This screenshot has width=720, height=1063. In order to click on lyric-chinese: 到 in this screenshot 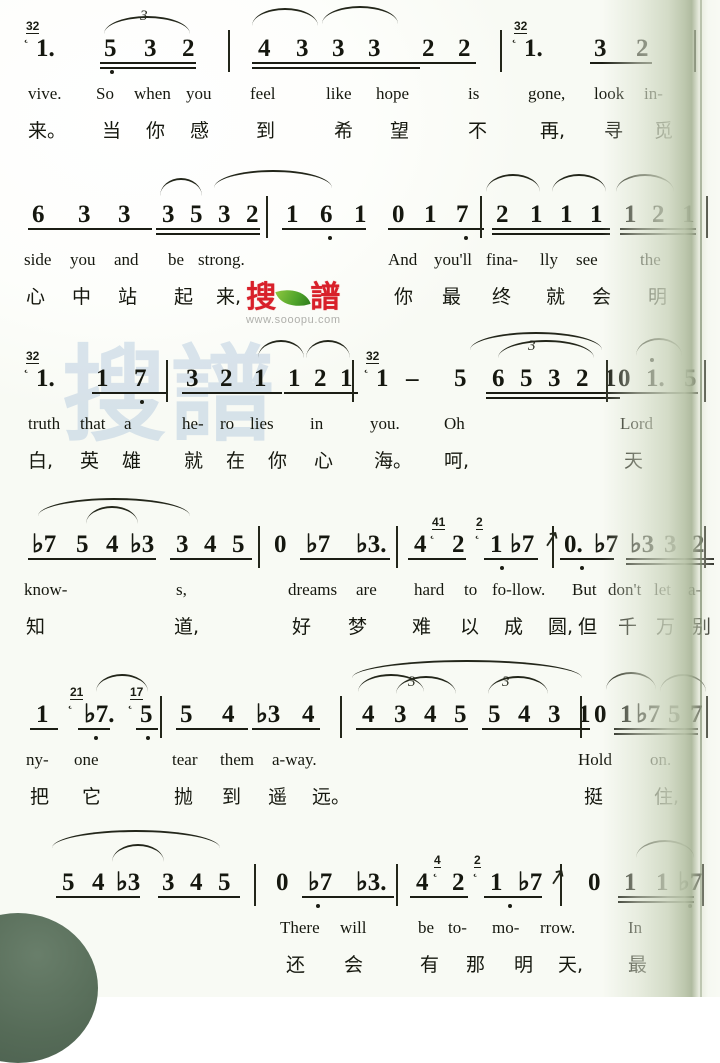, I will do `click(266, 131)`.